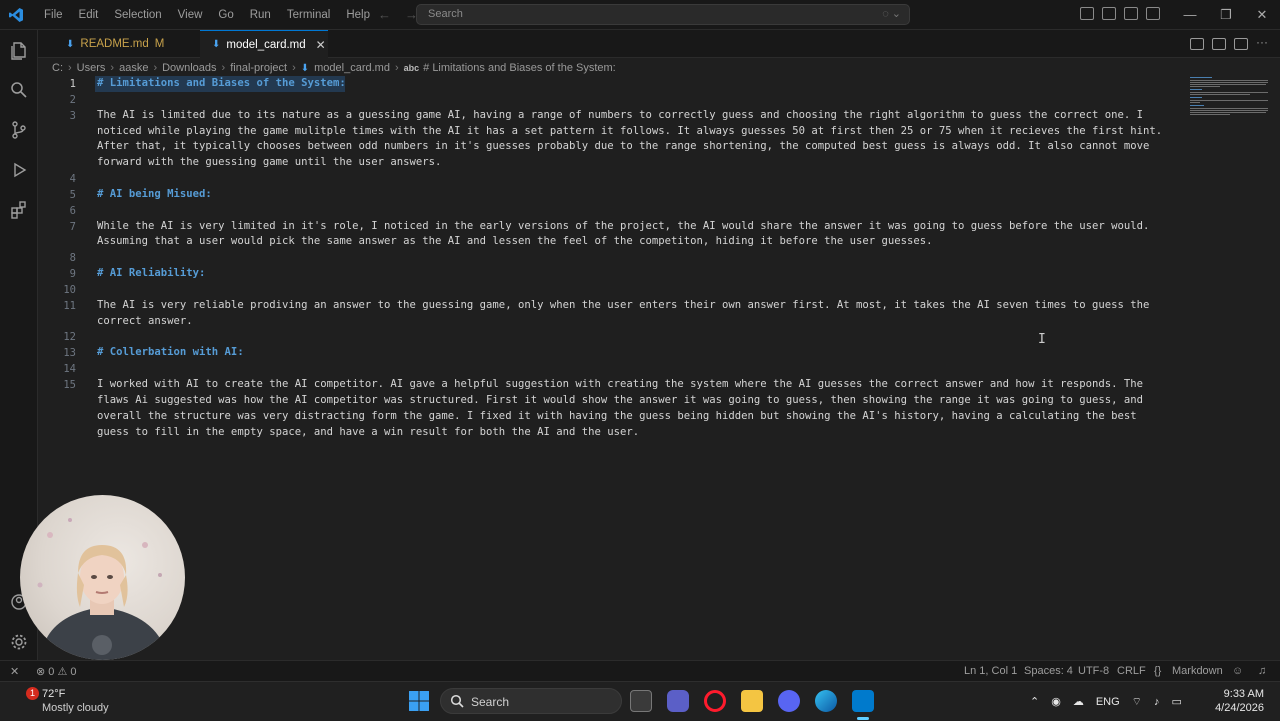 This screenshot has height=721, width=1280. Describe the element at coordinates (16, 15) in the screenshot. I see `vscode-logo-icon` at that location.